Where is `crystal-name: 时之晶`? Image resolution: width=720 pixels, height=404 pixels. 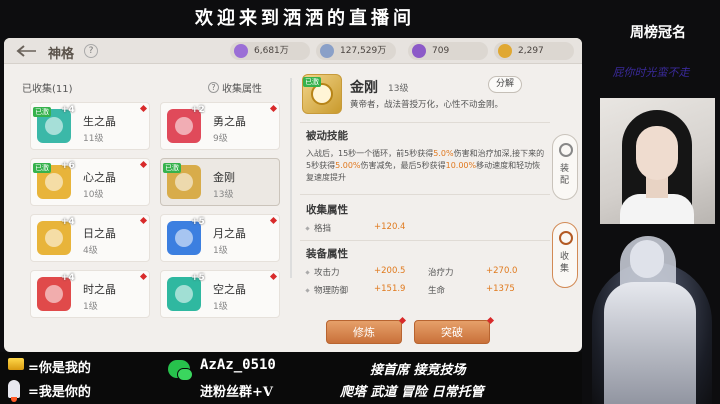 crystal-name: 时之晶 is located at coordinates (99, 289).